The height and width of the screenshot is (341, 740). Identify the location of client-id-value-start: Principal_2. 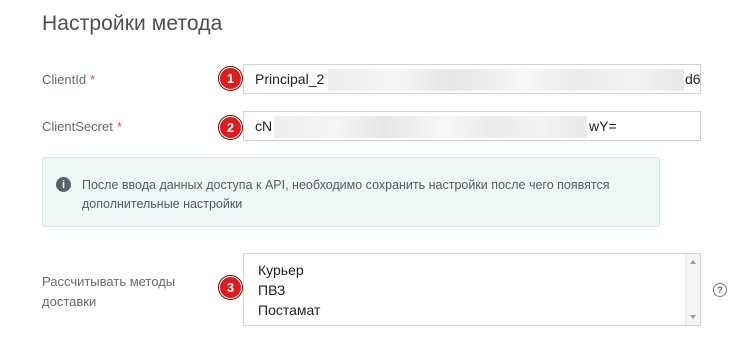
(290, 79).